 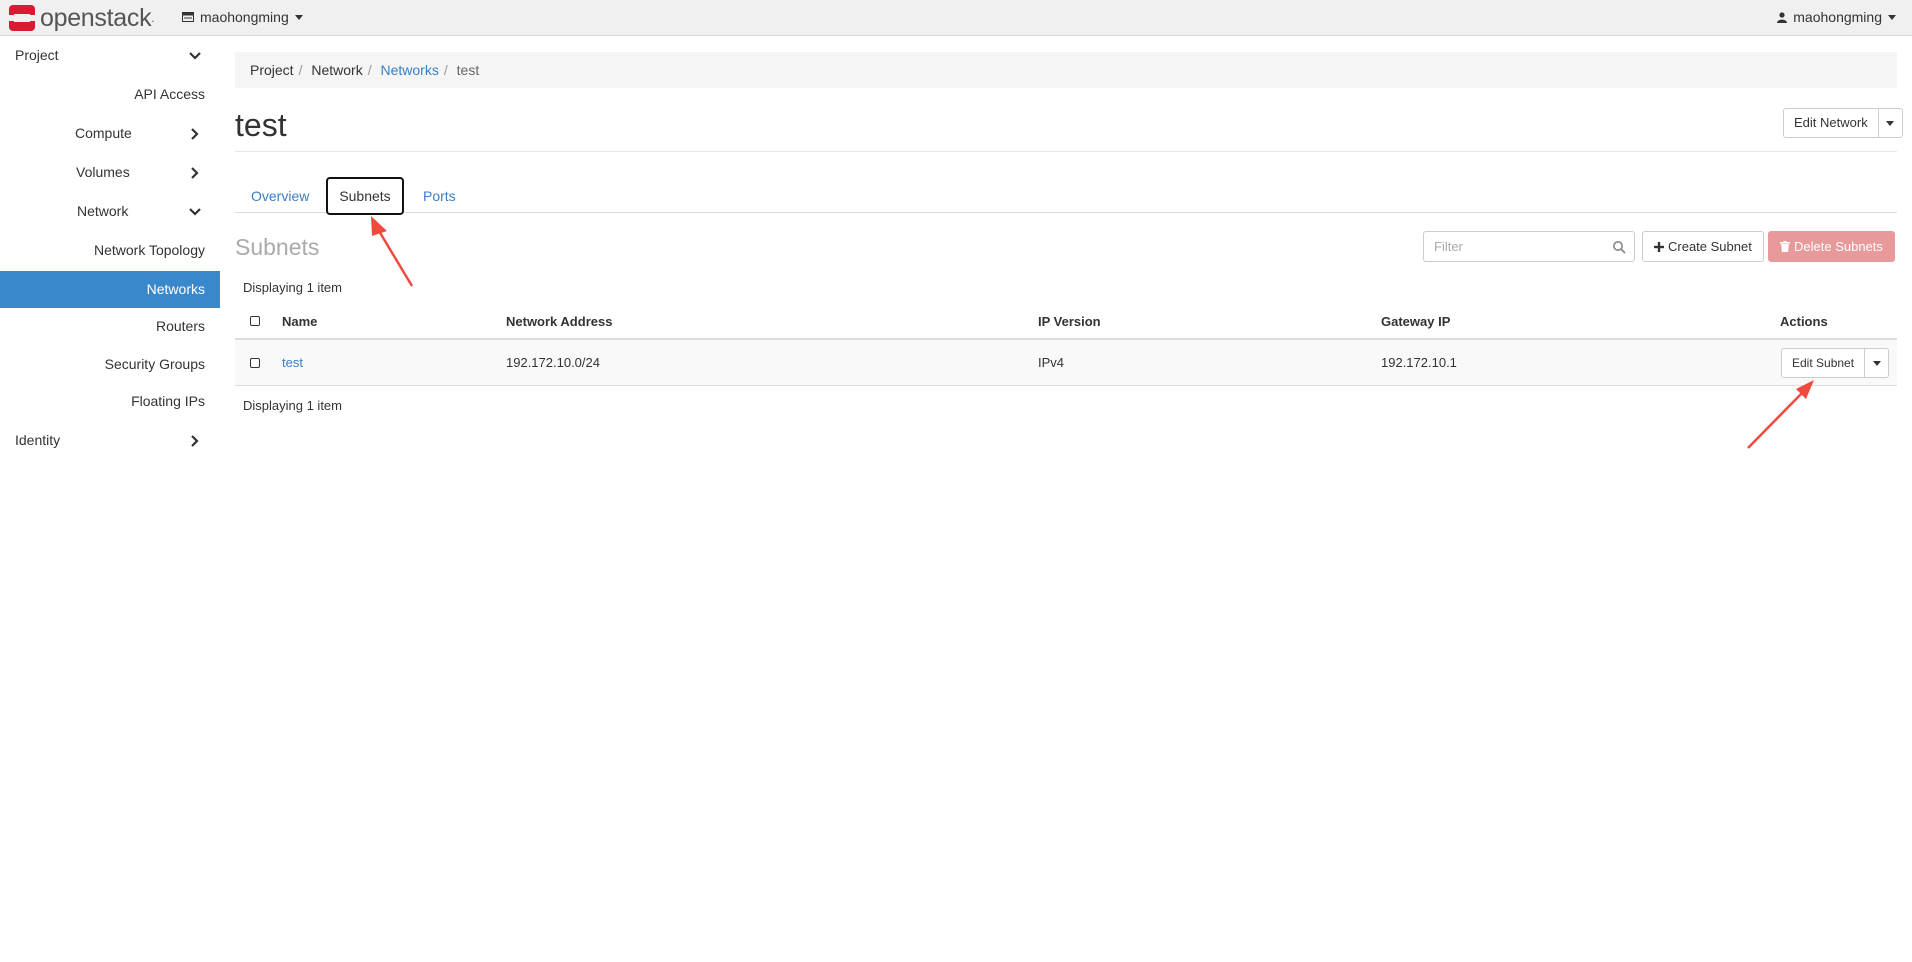 I want to click on subnet-gateway-ip: 192.172.10.1, so click(x=1419, y=362).